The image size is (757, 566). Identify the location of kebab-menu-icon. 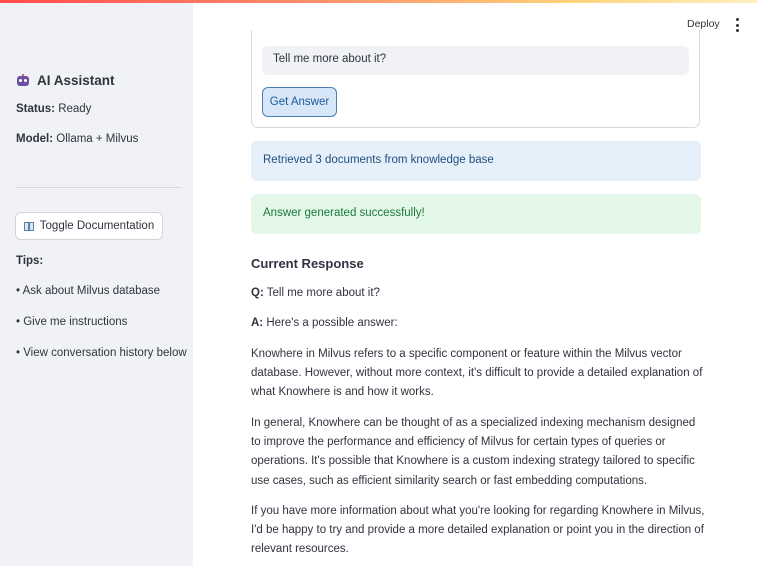
(737, 25).